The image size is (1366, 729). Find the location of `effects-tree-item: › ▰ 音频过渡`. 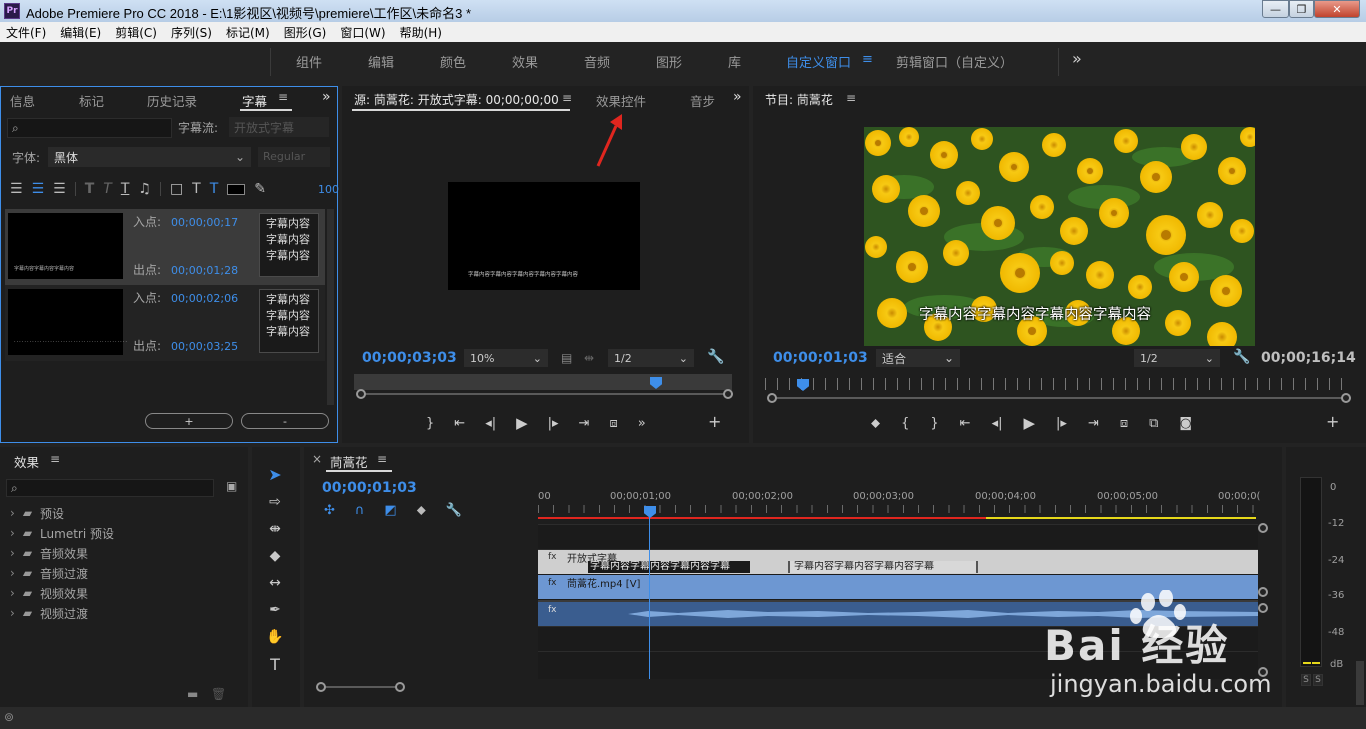

effects-tree-item: › ▰ 音频过渡 is located at coordinates (124, 573).